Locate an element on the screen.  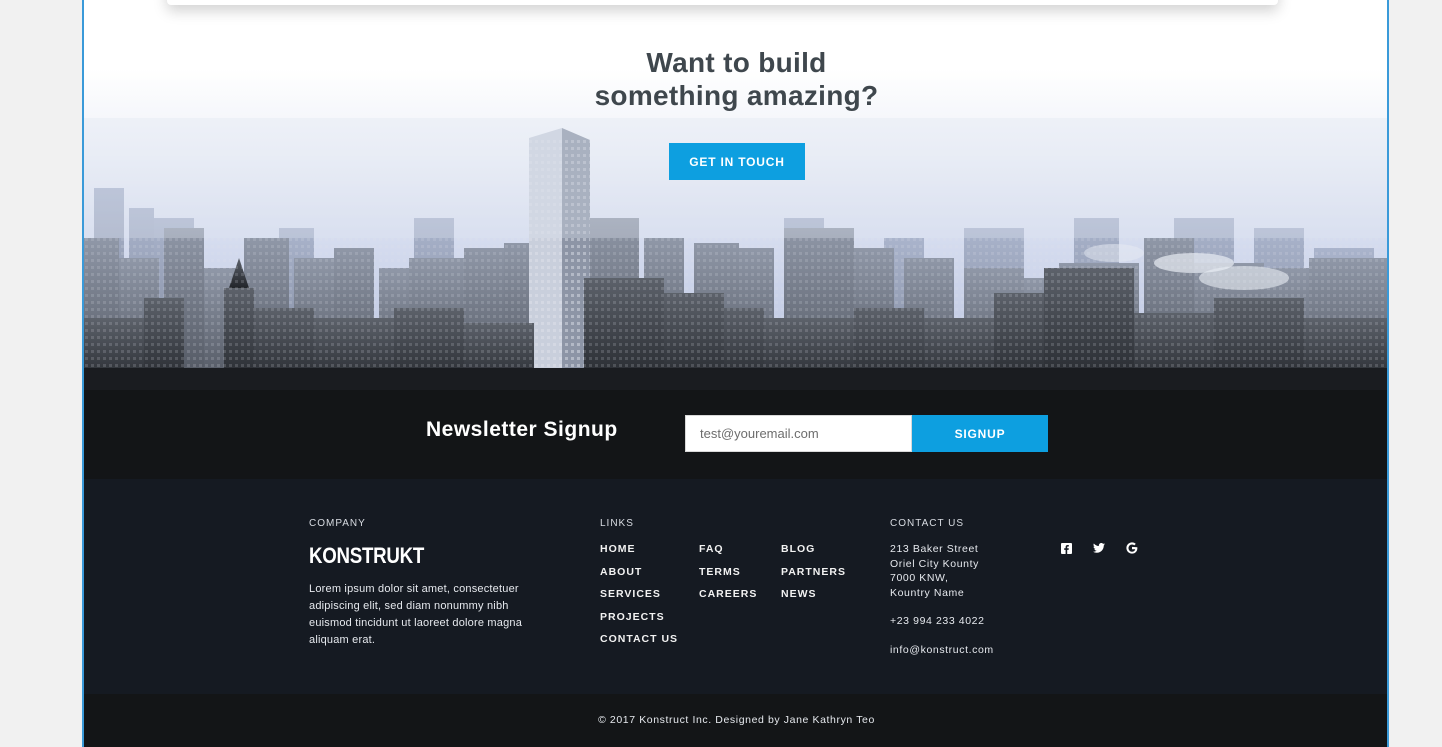
address-line: 213 Baker Street is located at coordinates (934, 549).